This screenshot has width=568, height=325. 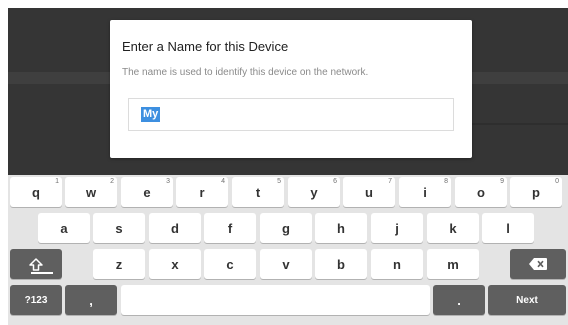 What do you see at coordinates (557, 181) in the screenshot?
I see `key-number-hint: 0` at bounding box center [557, 181].